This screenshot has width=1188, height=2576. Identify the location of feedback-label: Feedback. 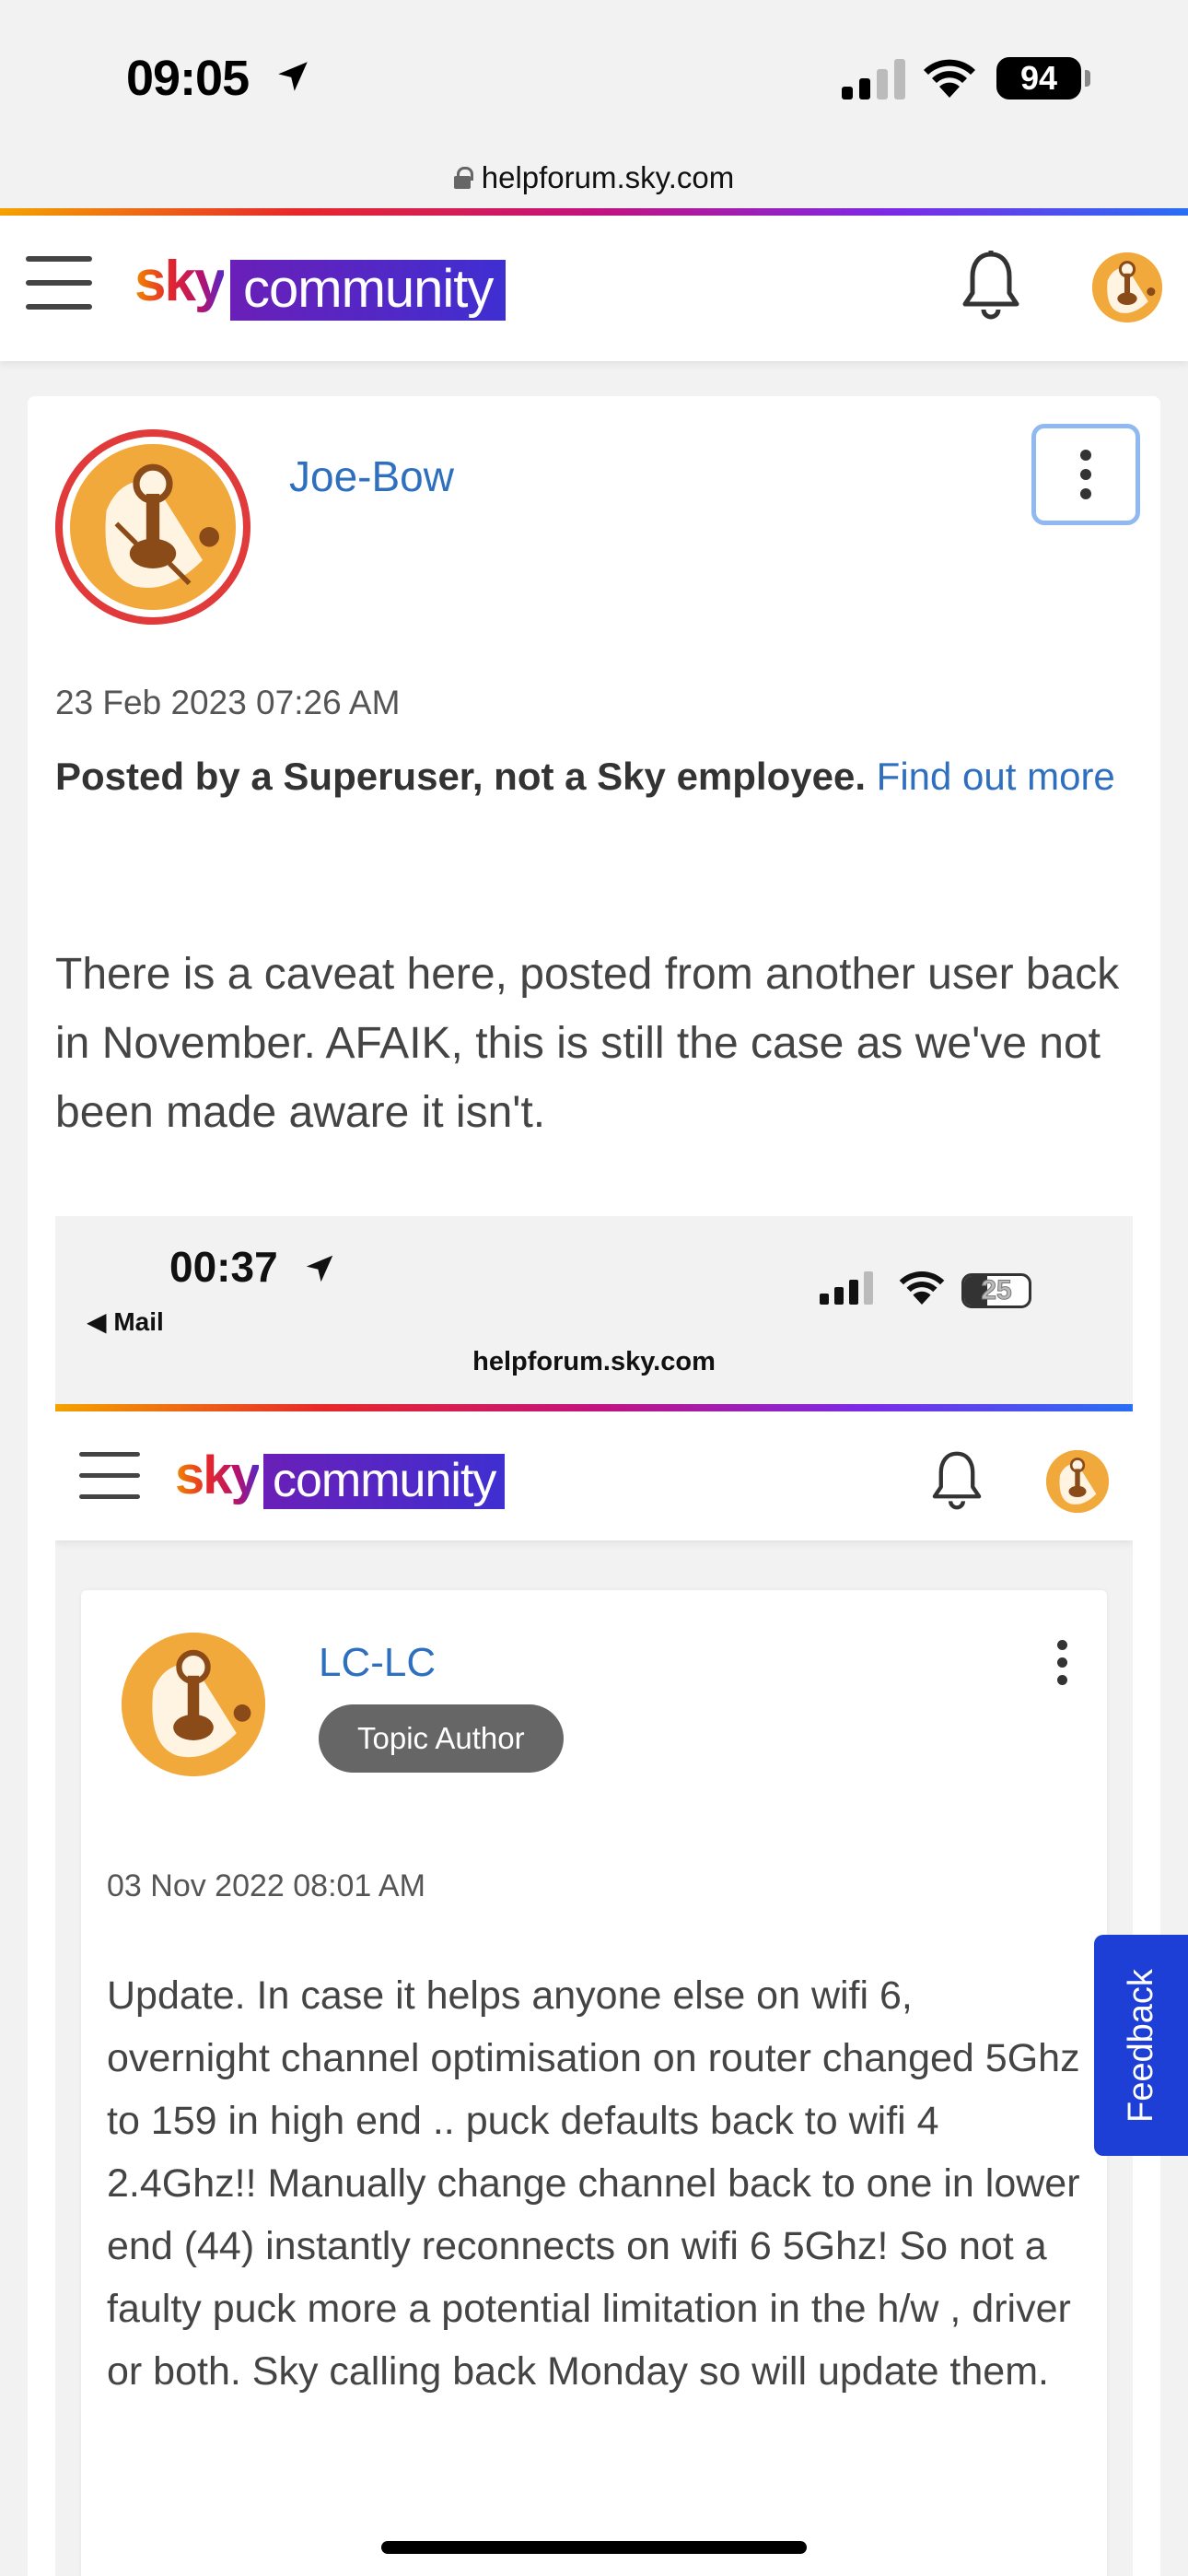
(1140, 2045).